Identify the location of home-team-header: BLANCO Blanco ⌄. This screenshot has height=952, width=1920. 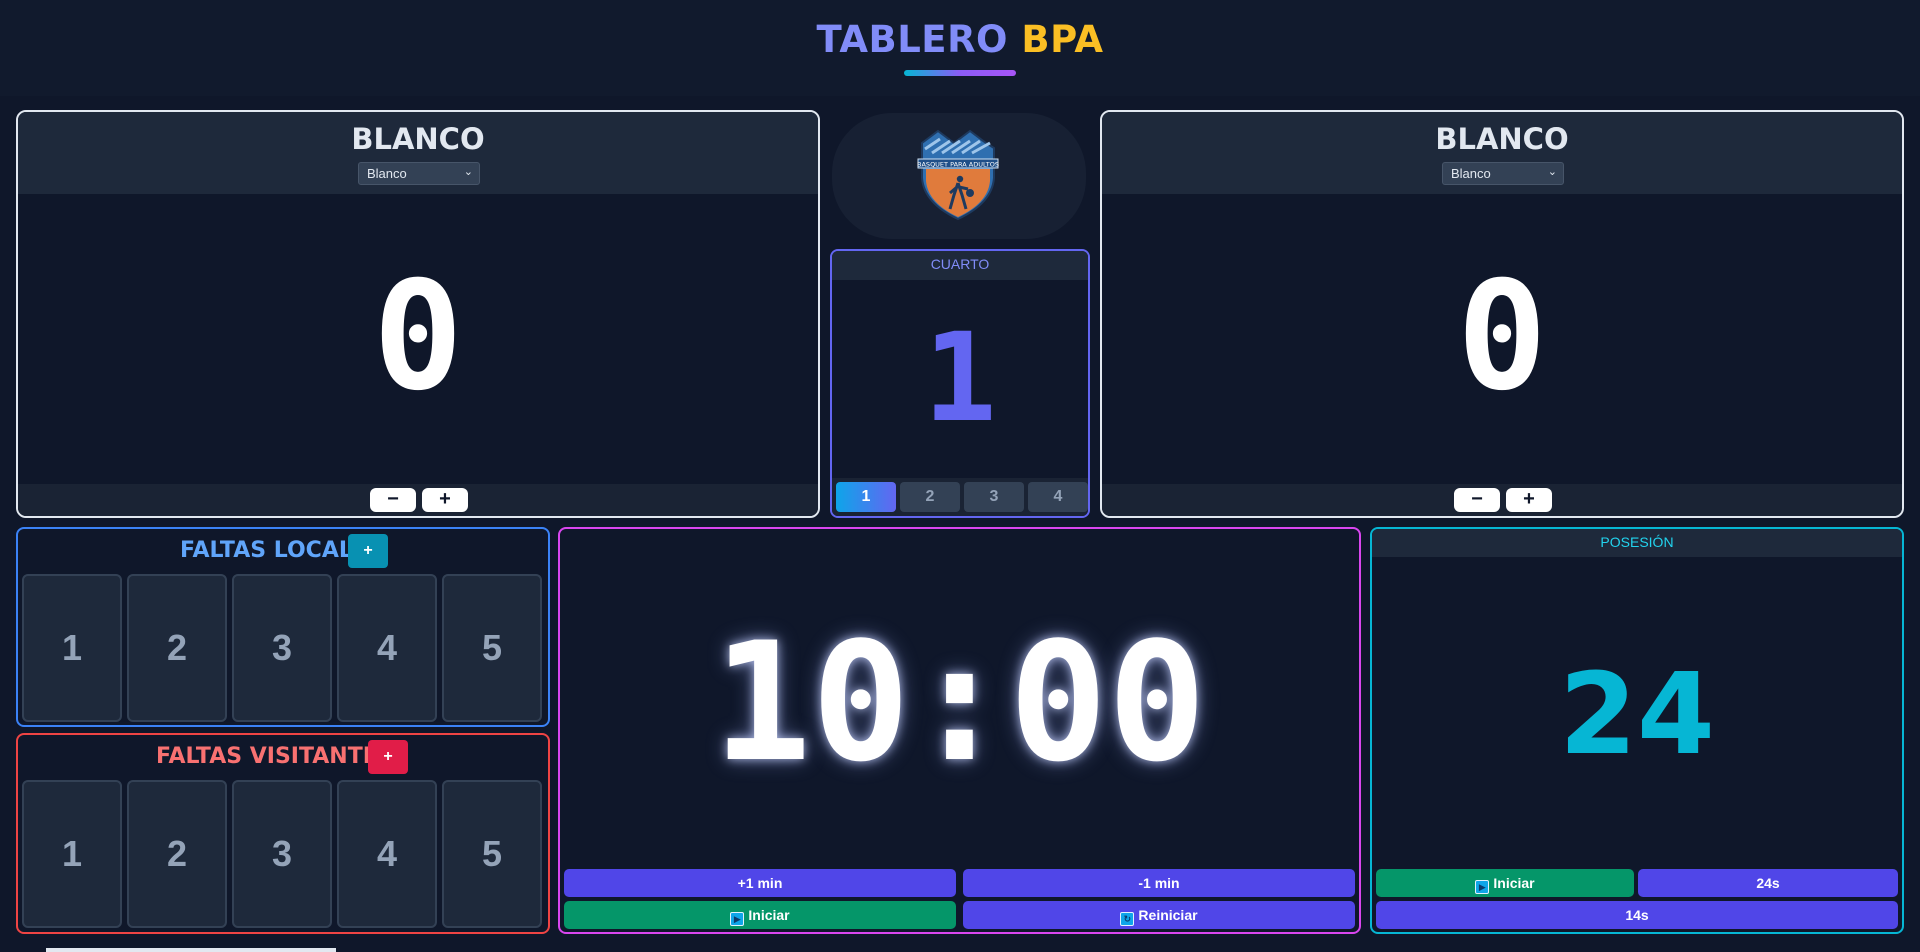
(418, 153).